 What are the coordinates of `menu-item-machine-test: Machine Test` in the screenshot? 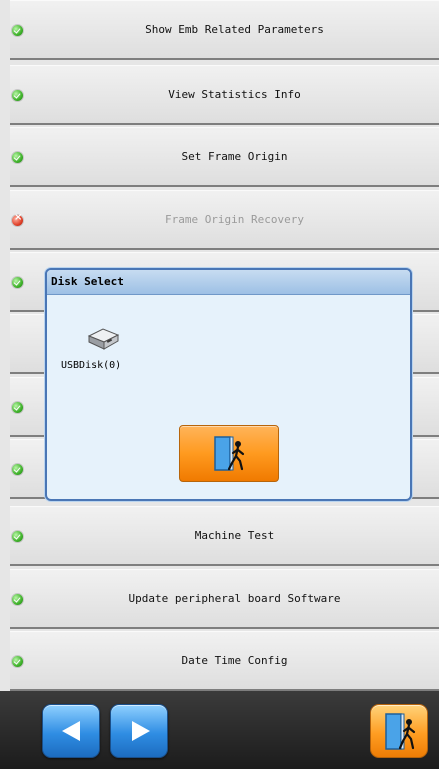 It's located at (224, 536).